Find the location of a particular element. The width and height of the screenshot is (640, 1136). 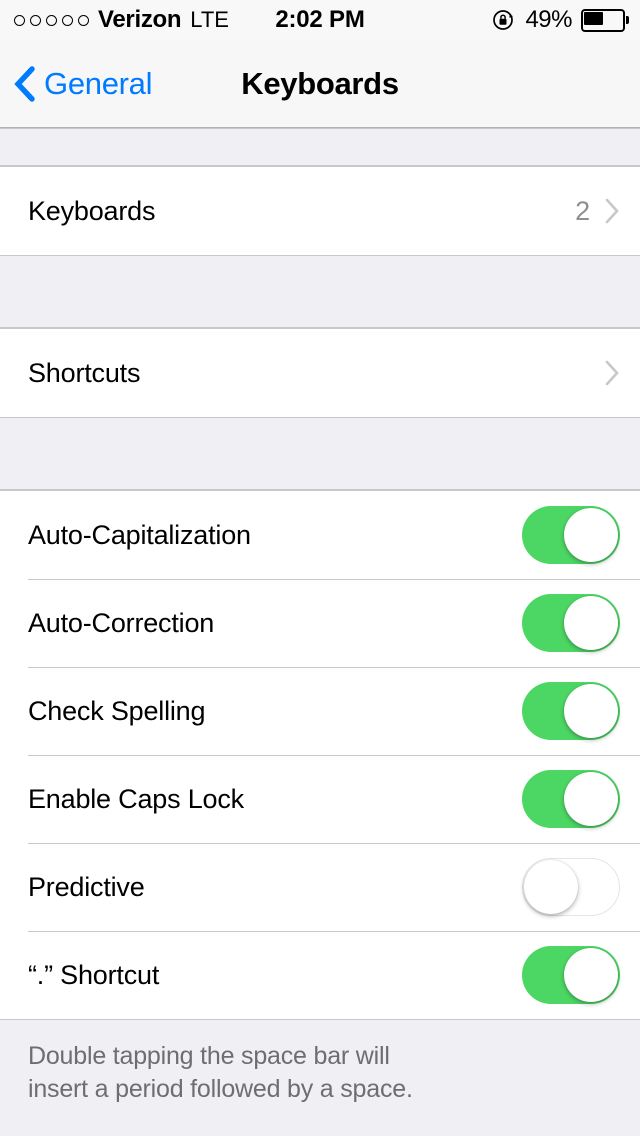

settings-group: Shortcuts is located at coordinates (320, 373).